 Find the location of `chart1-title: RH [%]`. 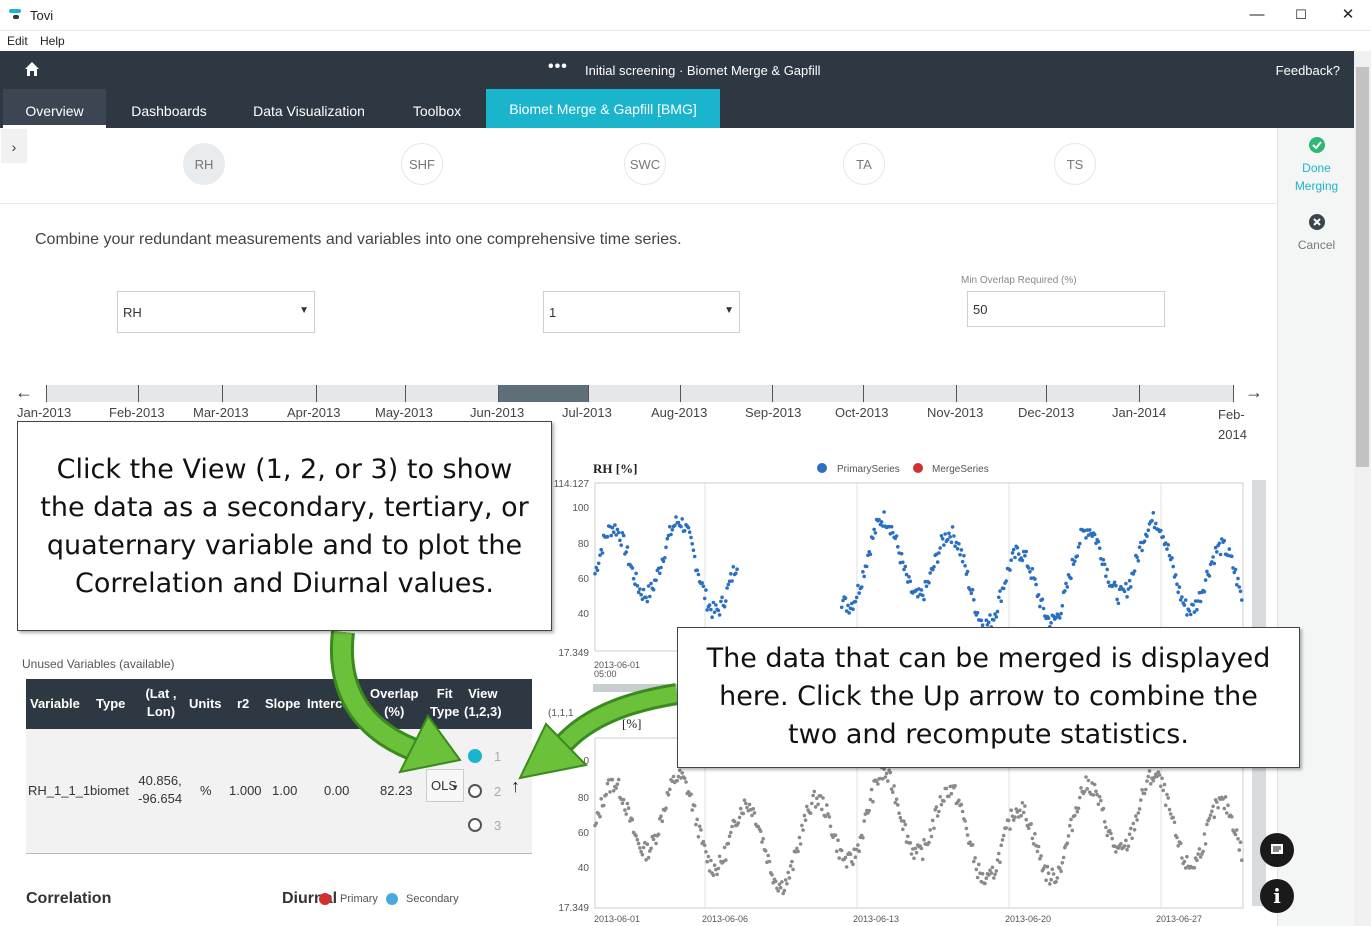

chart1-title: RH [%] is located at coordinates (615, 468).